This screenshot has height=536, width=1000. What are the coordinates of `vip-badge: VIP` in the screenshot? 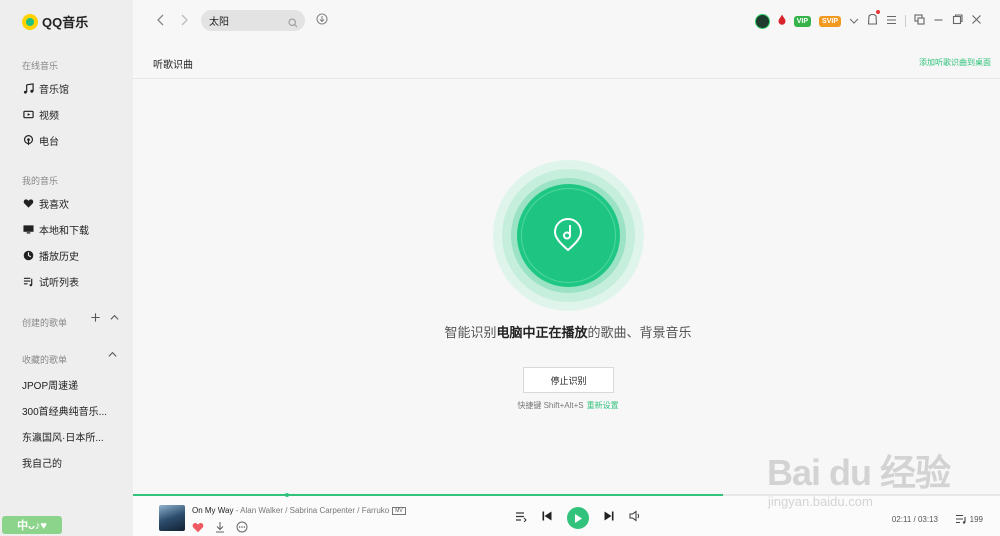 It's located at (802, 21).